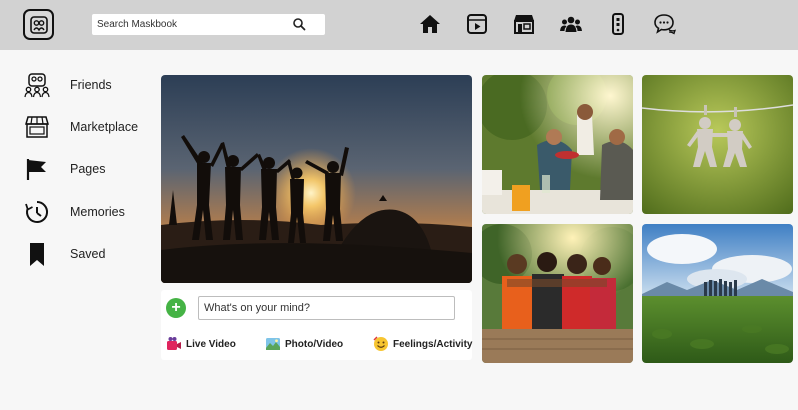 This screenshot has height=410, width=798. What do you see at coordinates (273, 344) in the screenshot?
I see `photo-icon` at bounding box center [273, 344].